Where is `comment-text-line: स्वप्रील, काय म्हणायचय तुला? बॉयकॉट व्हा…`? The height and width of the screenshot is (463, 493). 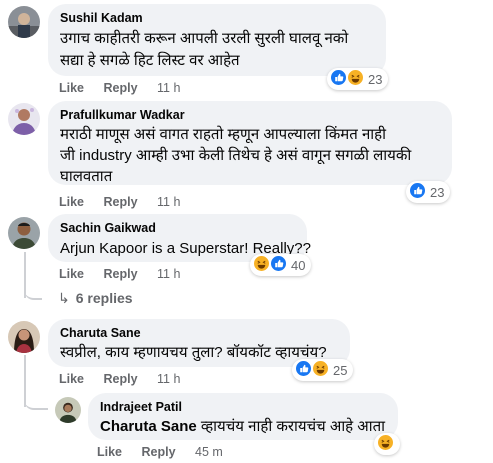 comment-text-line: स्वप्रील, काय म्हणायचय तुला? बॉयकॉट व्हा… is located at coordinates (193, 352).